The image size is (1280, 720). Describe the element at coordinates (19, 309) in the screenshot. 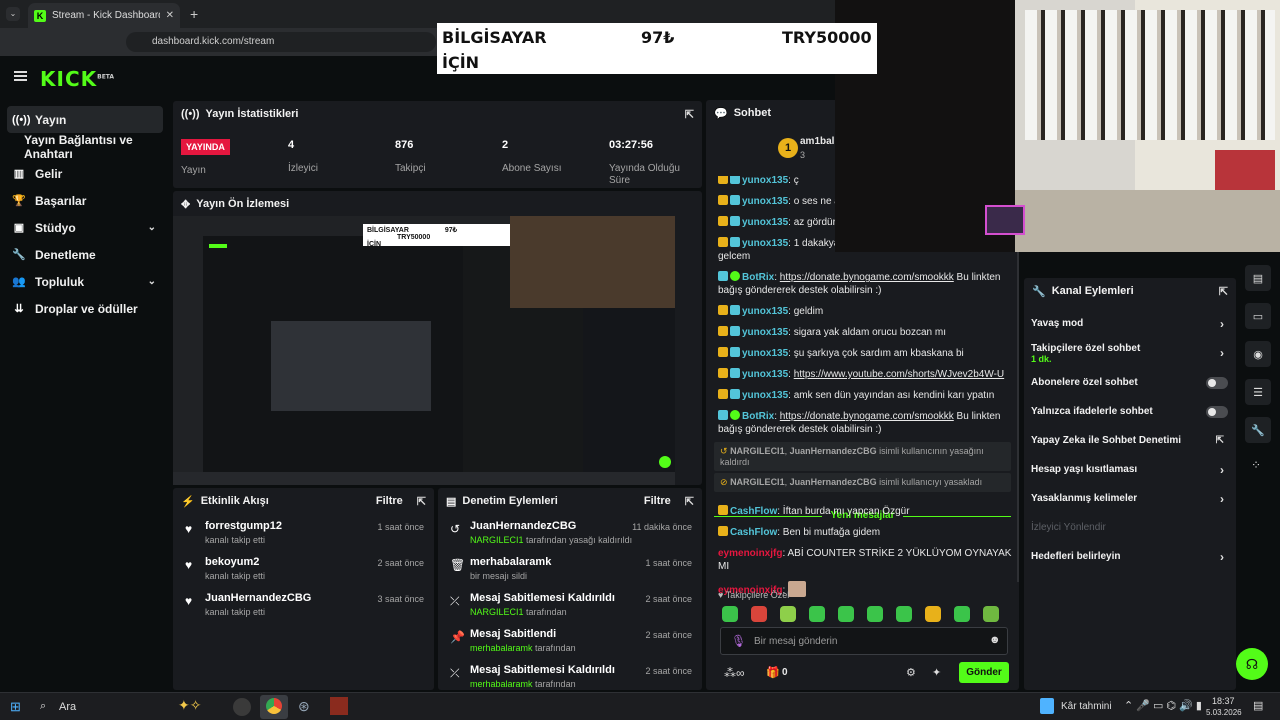

I see `drops-icon: ⇊` at that location.